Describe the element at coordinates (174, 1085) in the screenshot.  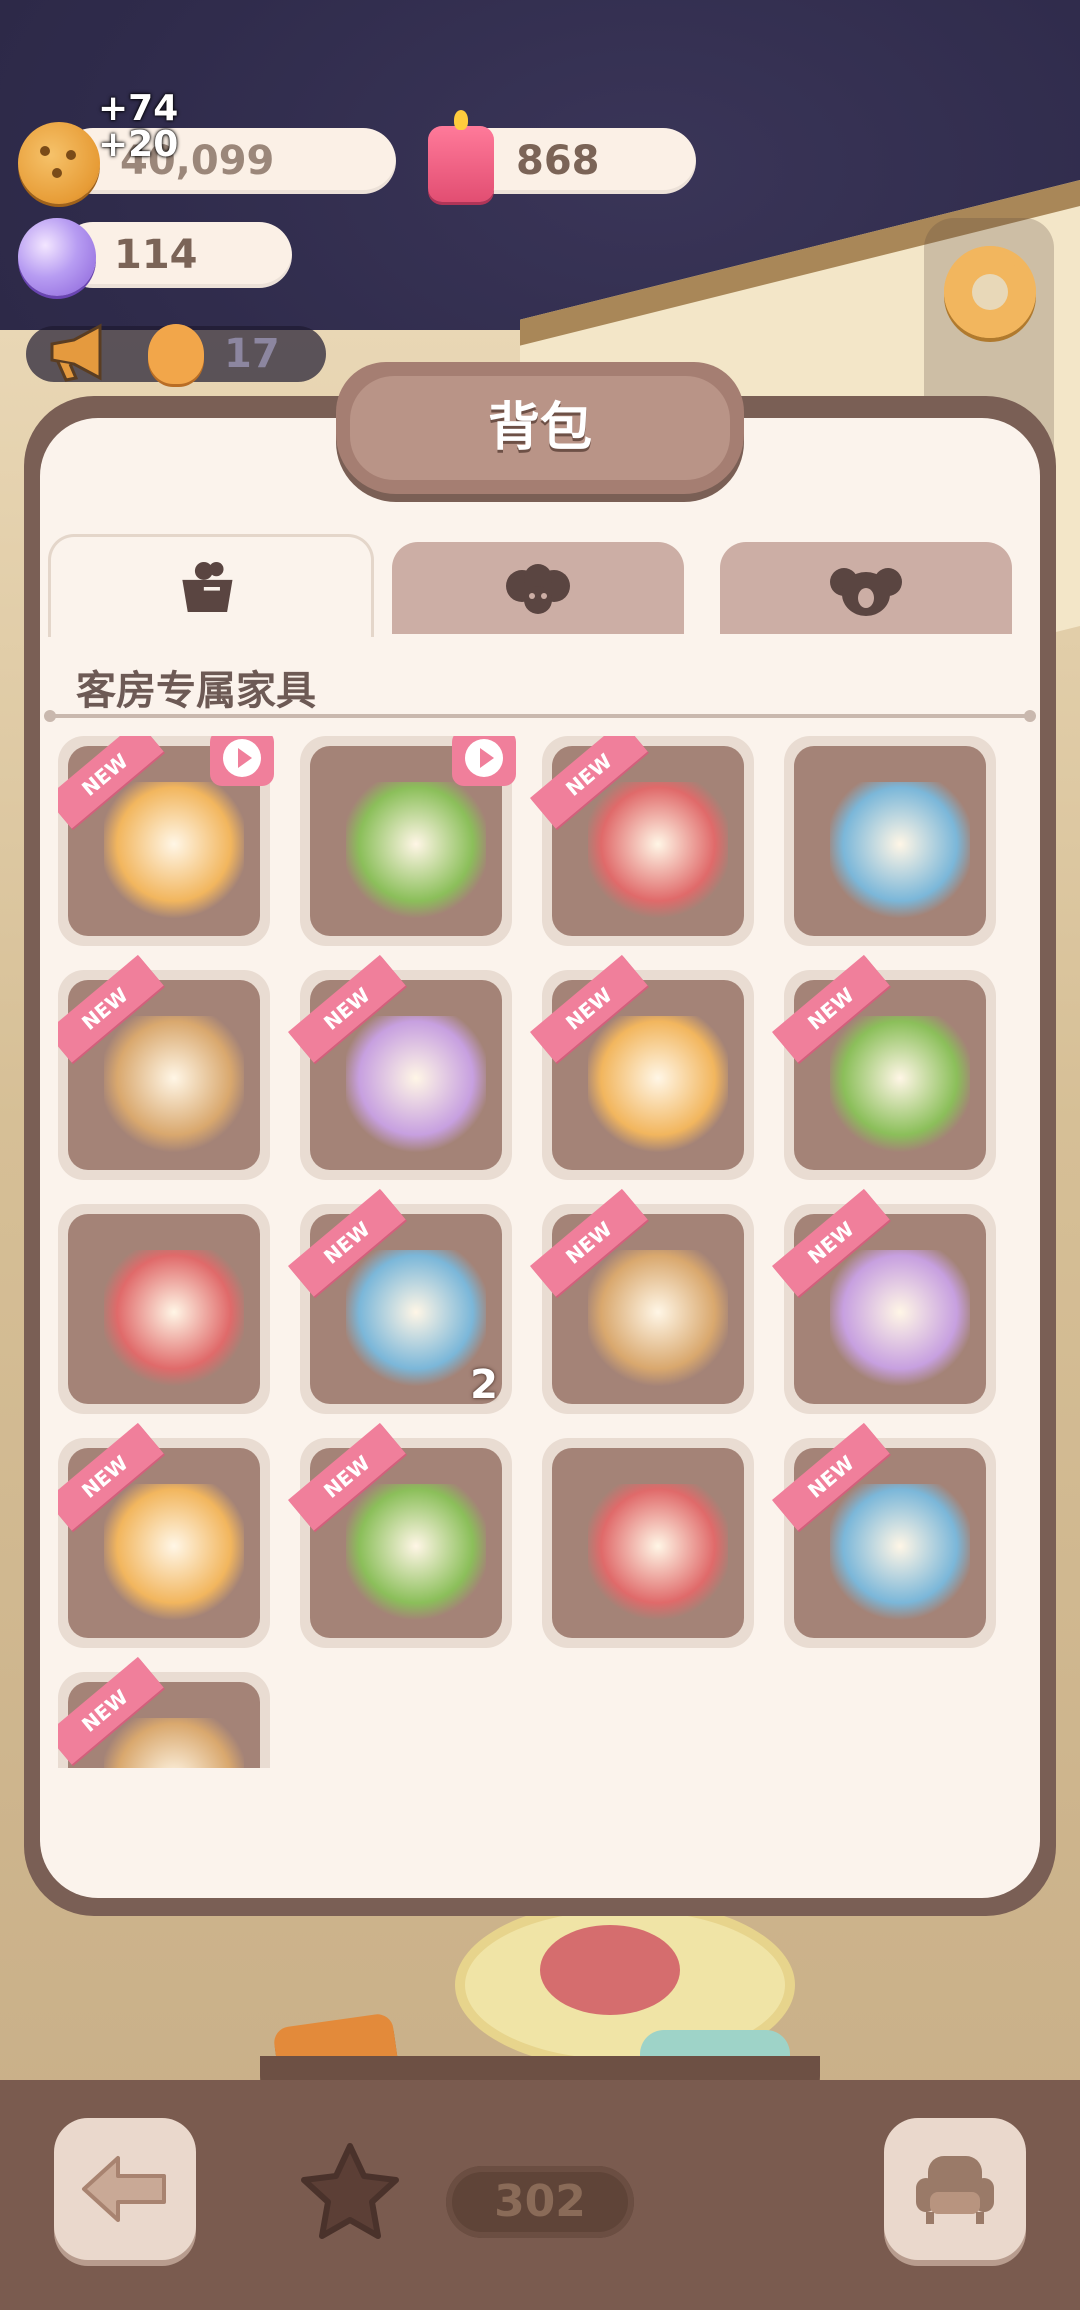
I see `easel-icon` at that location.